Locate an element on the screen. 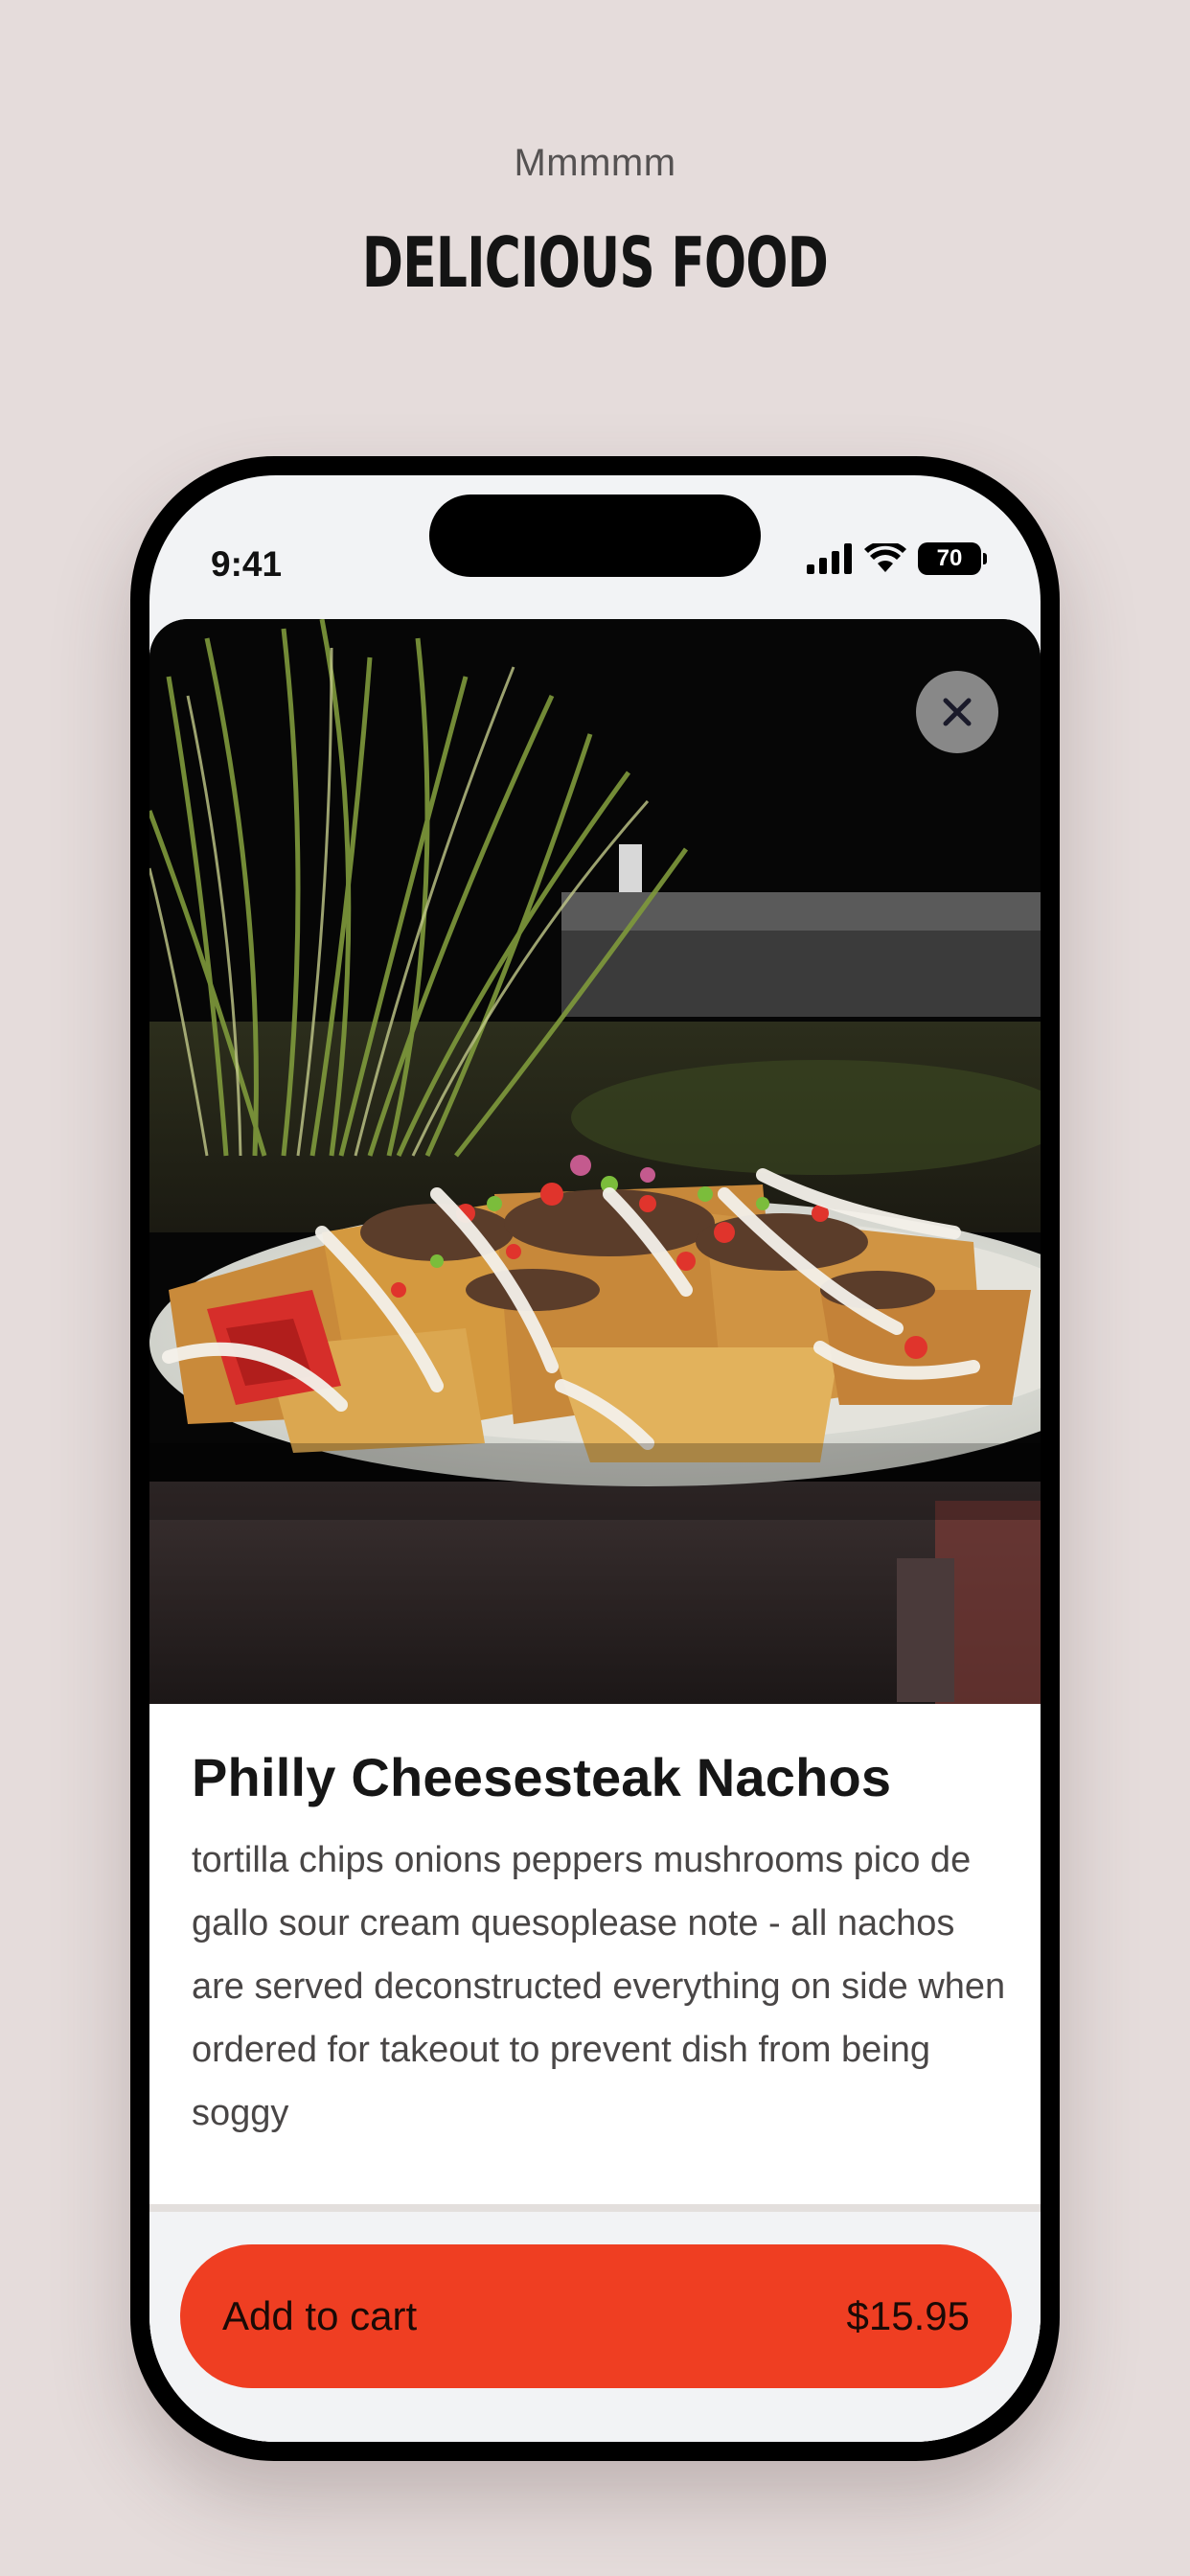 The image size is (1190, 2576). cellular-signal-icon is located at coordinates (829, 558).